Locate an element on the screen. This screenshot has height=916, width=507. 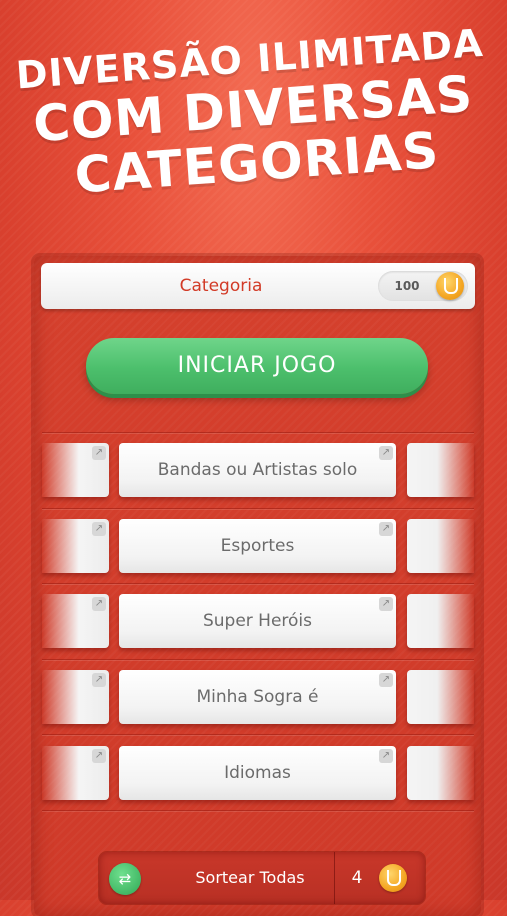
category-row-1-prev-card: ↗ is located at coordinates (75, 470).